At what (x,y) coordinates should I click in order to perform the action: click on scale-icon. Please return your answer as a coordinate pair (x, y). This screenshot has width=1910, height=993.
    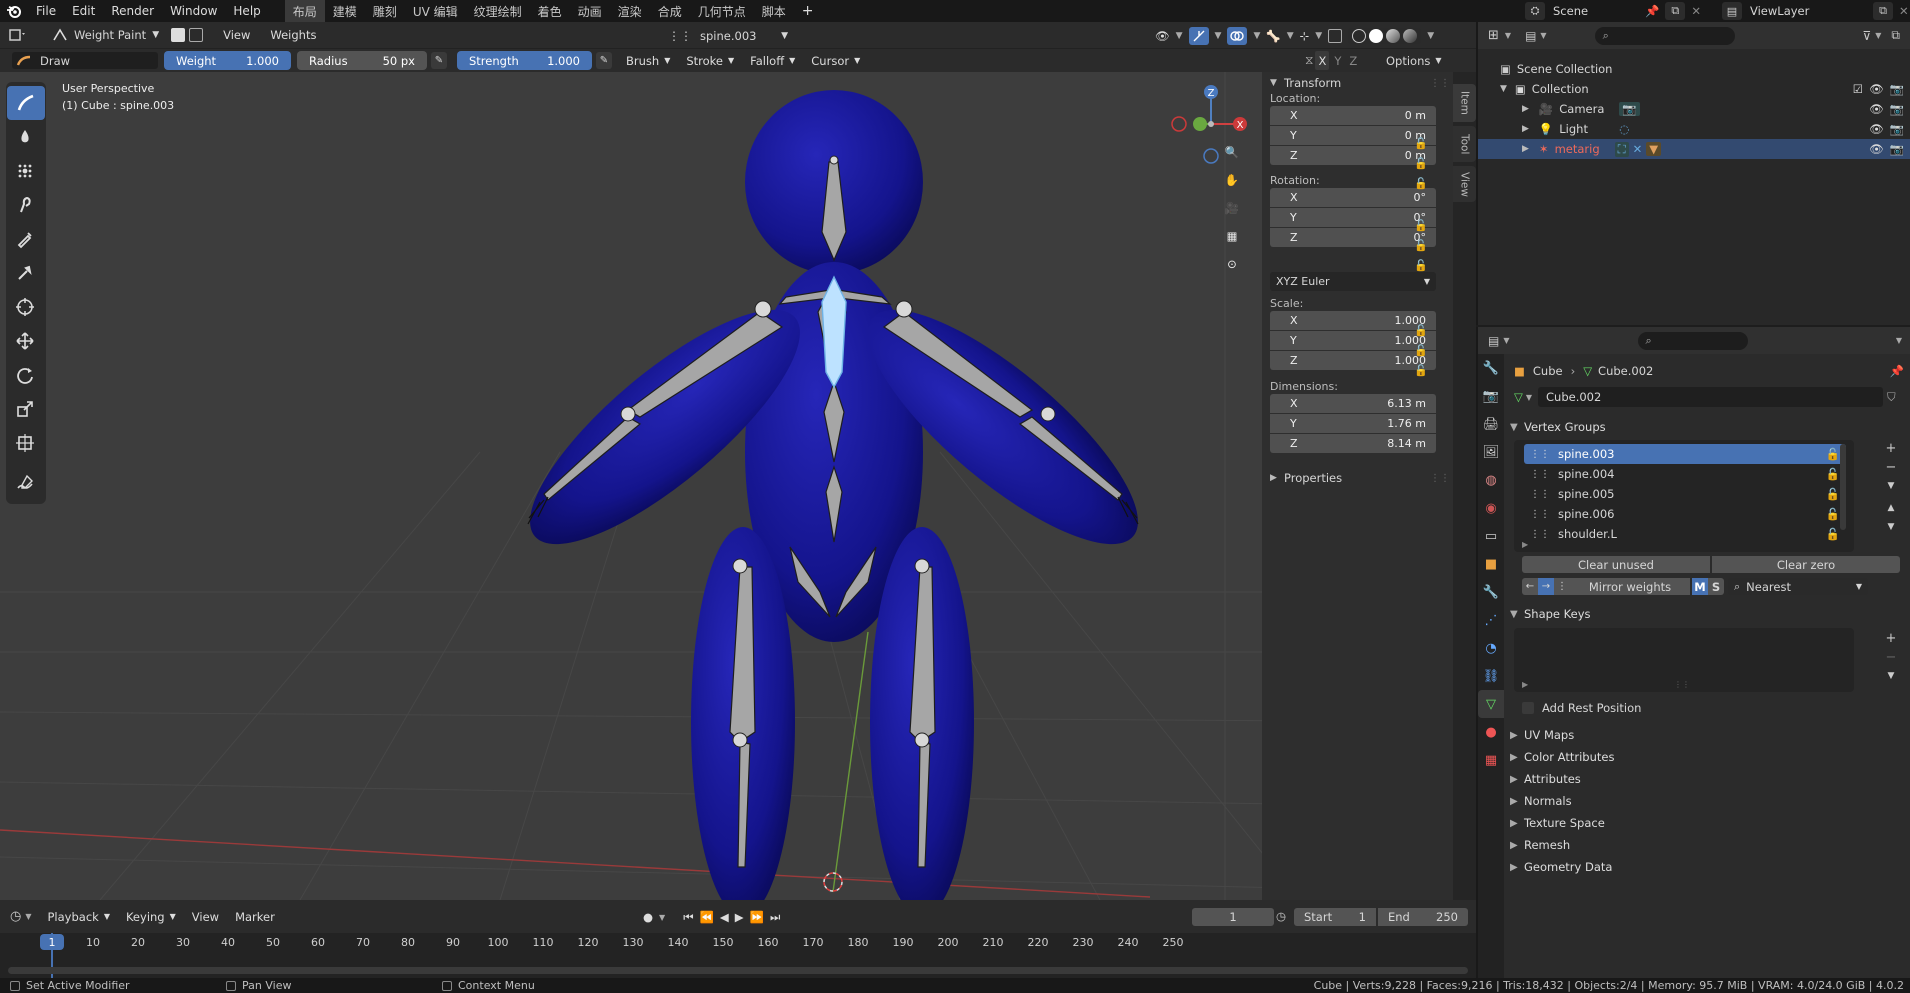
    Looking at the image, I should click on (25, 409).